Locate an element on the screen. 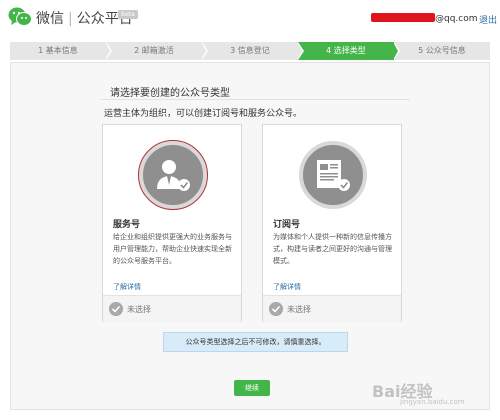 The width and height of the screenshot is (500, 420). baidu-watermark-url: jingyan.baidu.com is located at coordinates (432, 402).